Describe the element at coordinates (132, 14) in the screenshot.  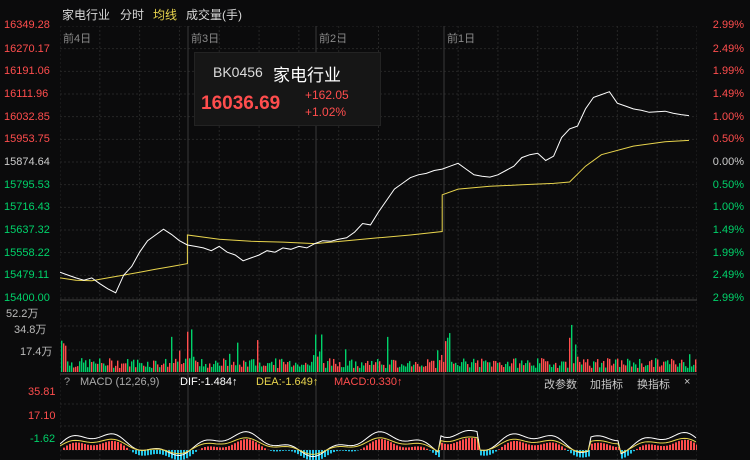
I see `tab-fenshi: 分时` at that location.